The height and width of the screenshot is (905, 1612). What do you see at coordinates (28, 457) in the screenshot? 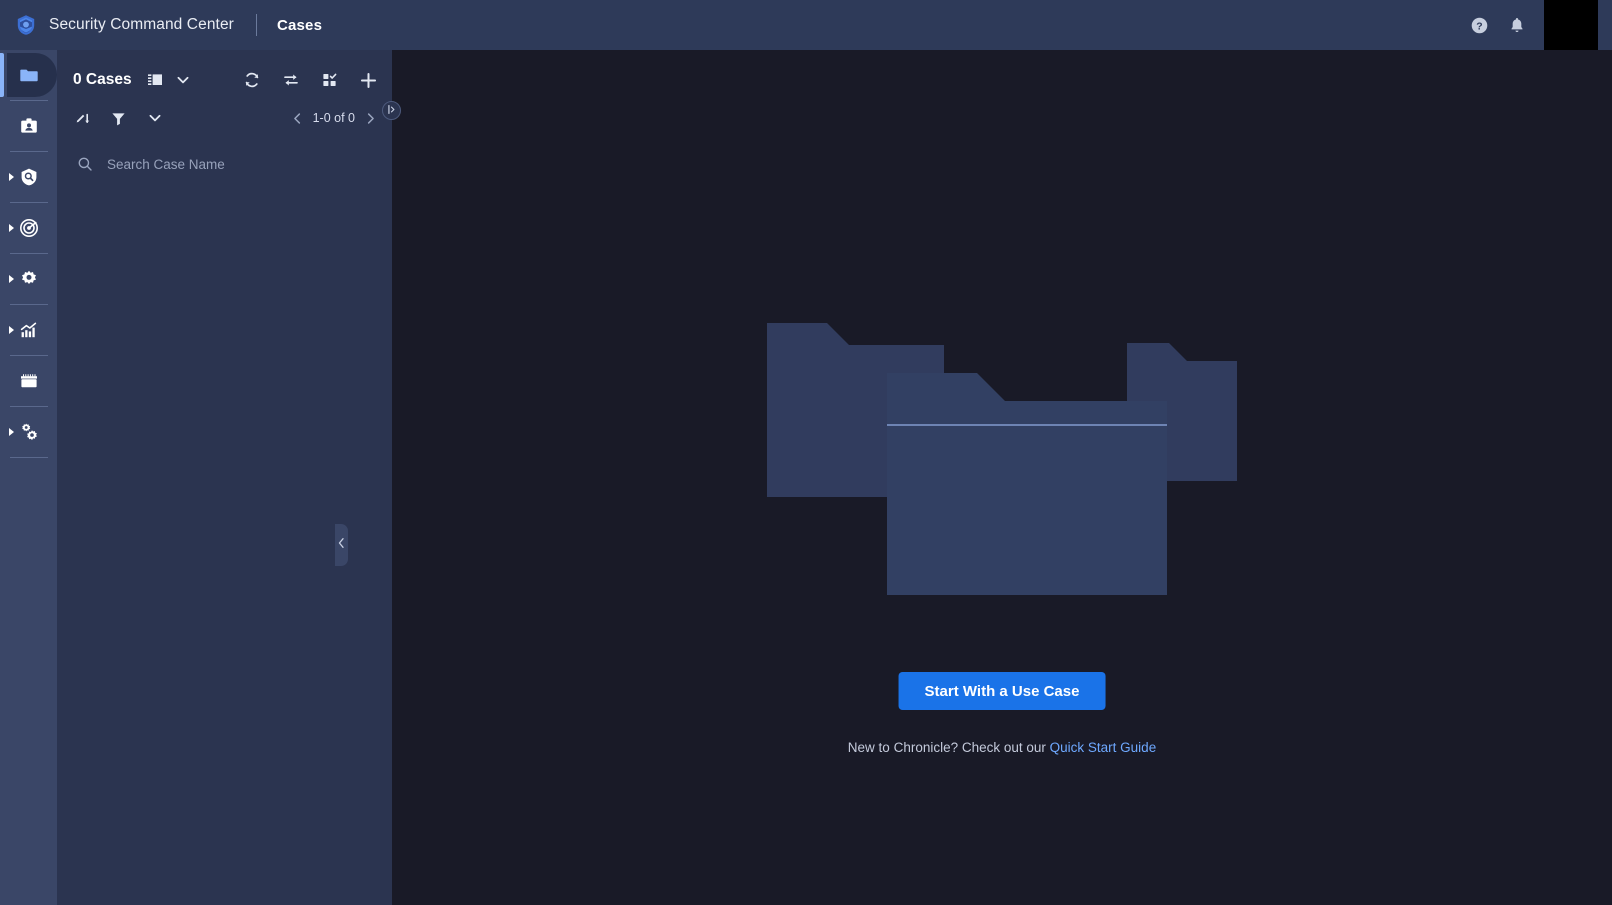
I see `rail-divider` at bounding box center [28, 457].